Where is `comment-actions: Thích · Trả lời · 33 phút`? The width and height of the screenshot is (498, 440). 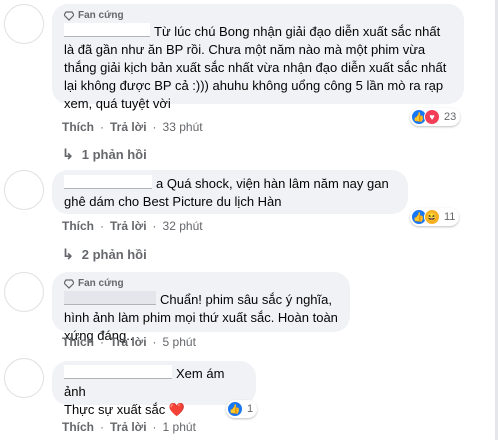
comment-actions: Thích · Trả lời · 33 phút is located at coordinates (132, 127).